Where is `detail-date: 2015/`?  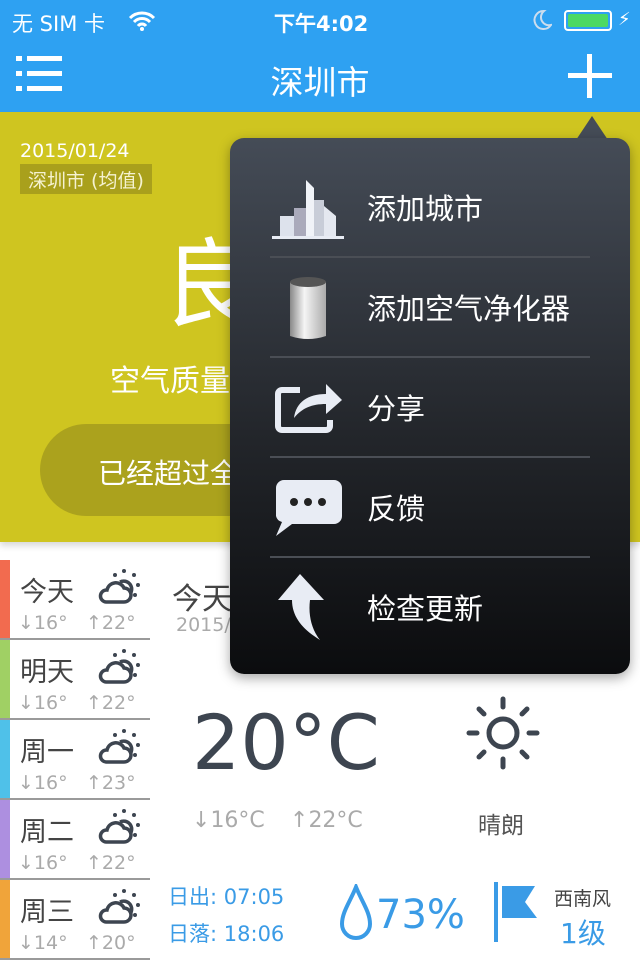 detail-date: 2015/ is located at coordinates (203, 625).